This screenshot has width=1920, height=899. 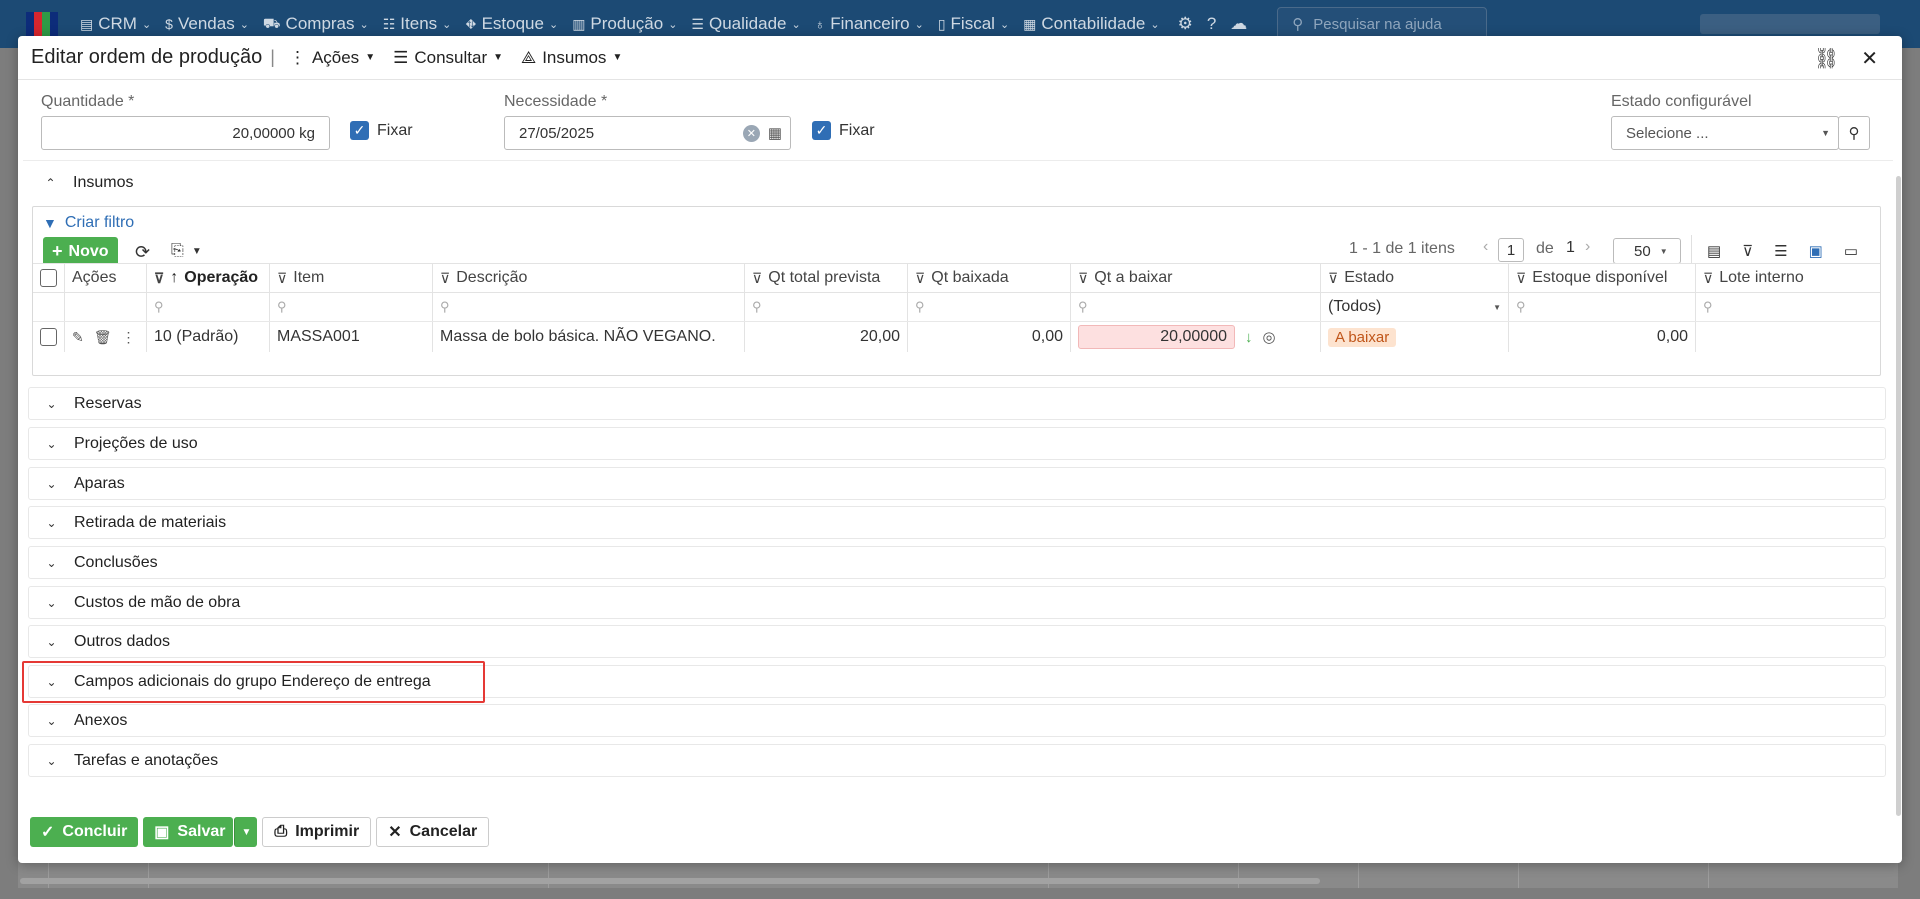 I want to click on section-conclusoes: ⌄ Conclusões, so click(x=957, y=562).